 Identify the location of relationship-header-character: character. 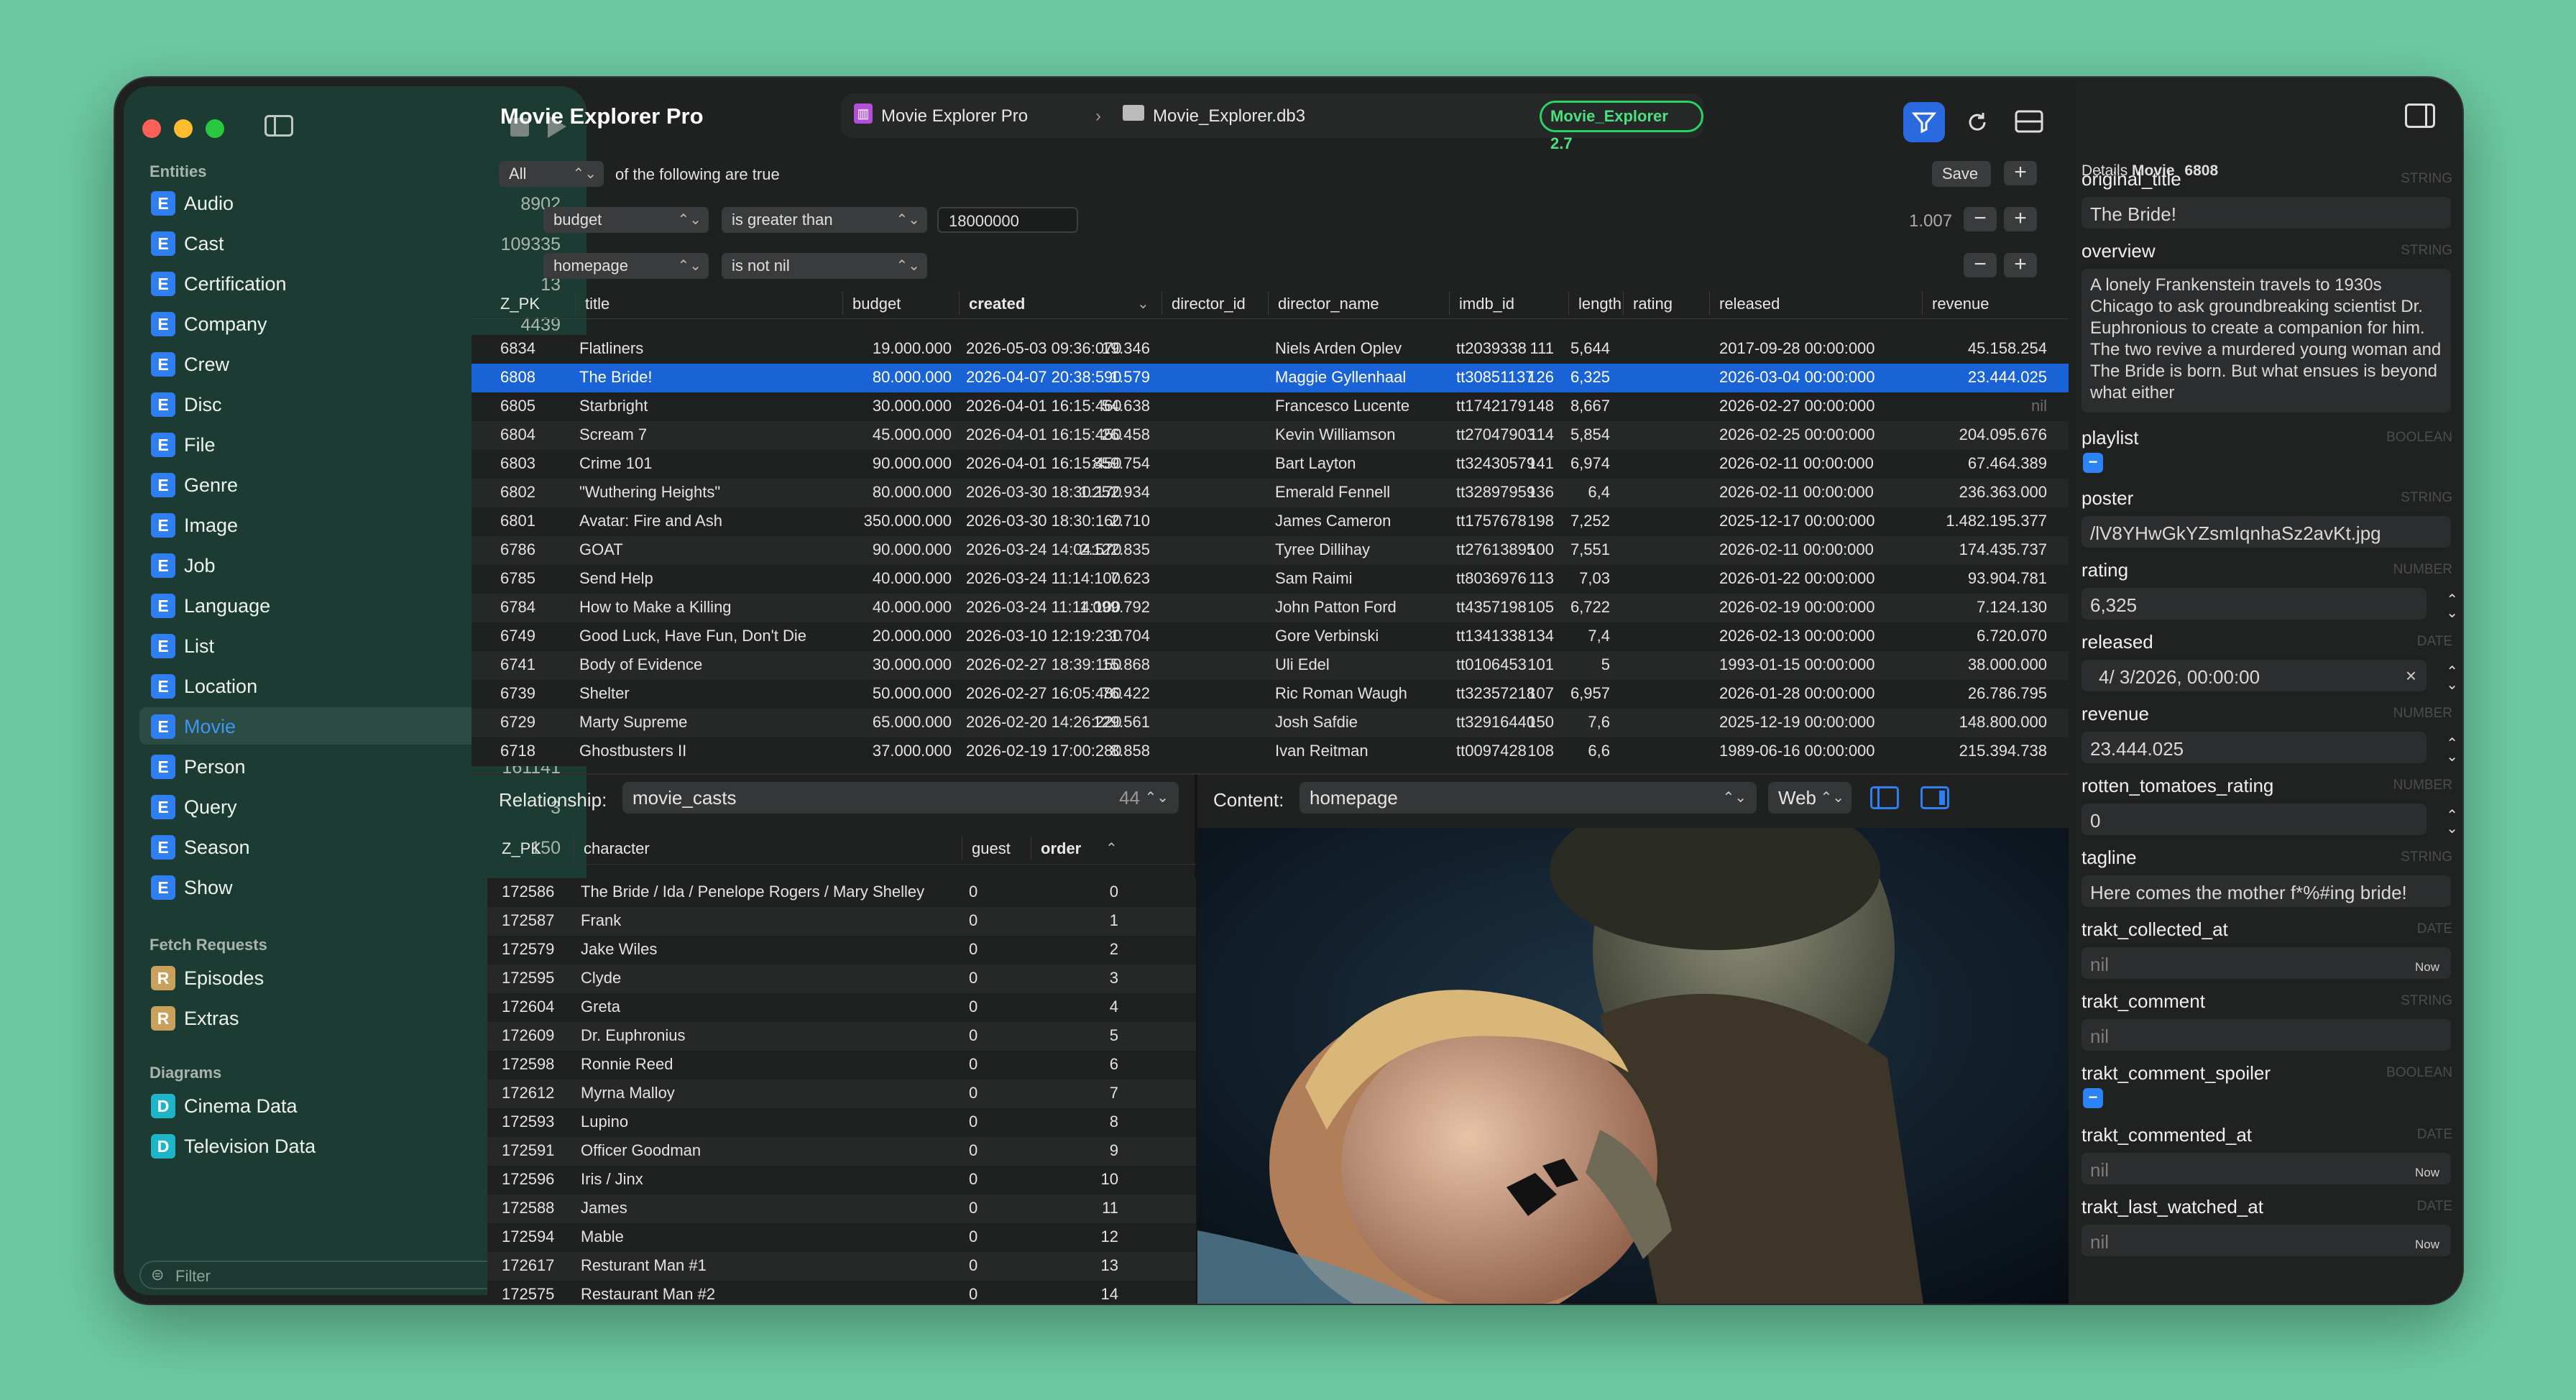
(617, 848).